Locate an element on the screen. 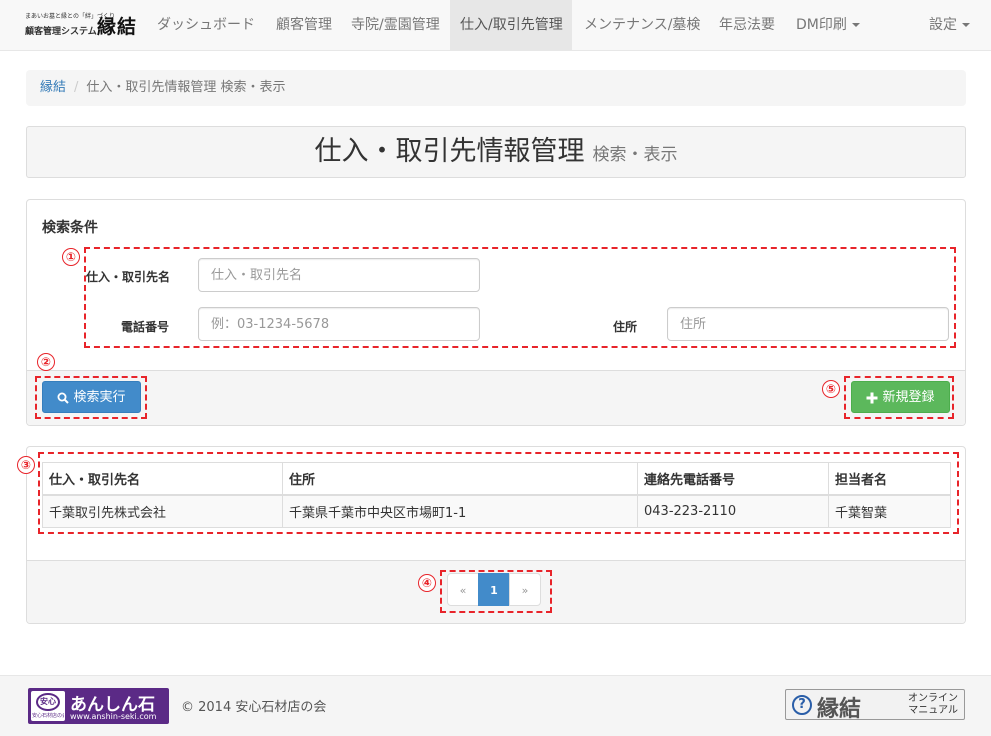 The image size is (991, 736). breadcrumb: 縁結 / 仕入・取引先情報管理 検索・表示 is located at coordinates (496, 88).